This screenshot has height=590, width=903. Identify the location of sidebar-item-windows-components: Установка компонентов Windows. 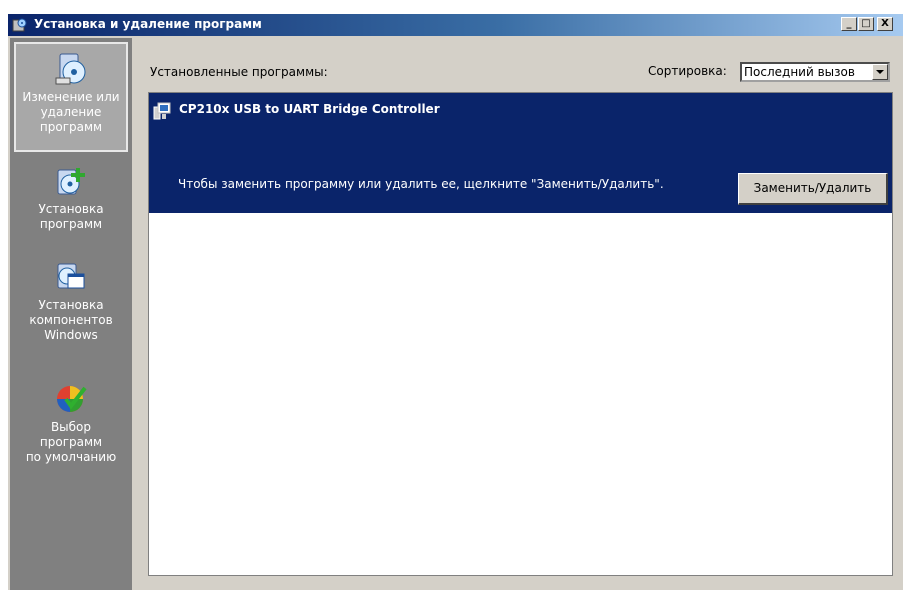
(71, 301).